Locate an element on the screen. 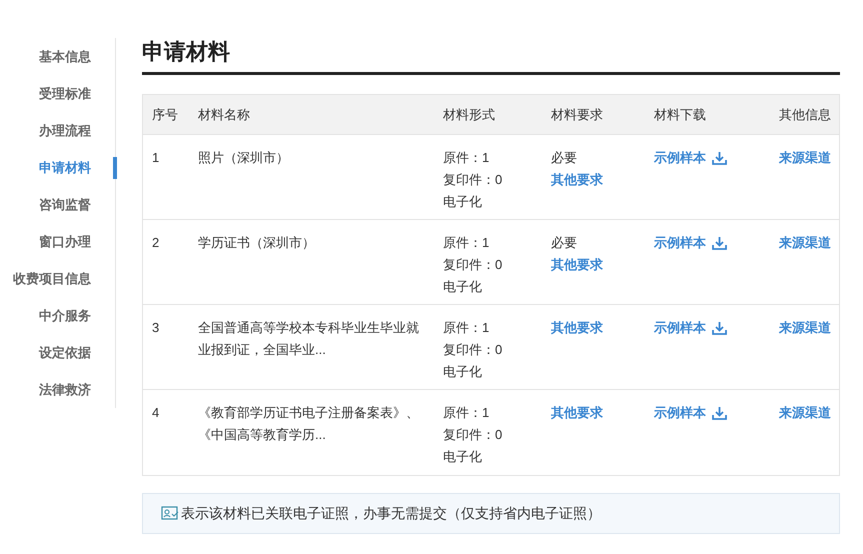  note-text: 表示该材料已关联电子证照，办事无需提交（仅支持省内电子证照） is located at coordinates (391, 513).